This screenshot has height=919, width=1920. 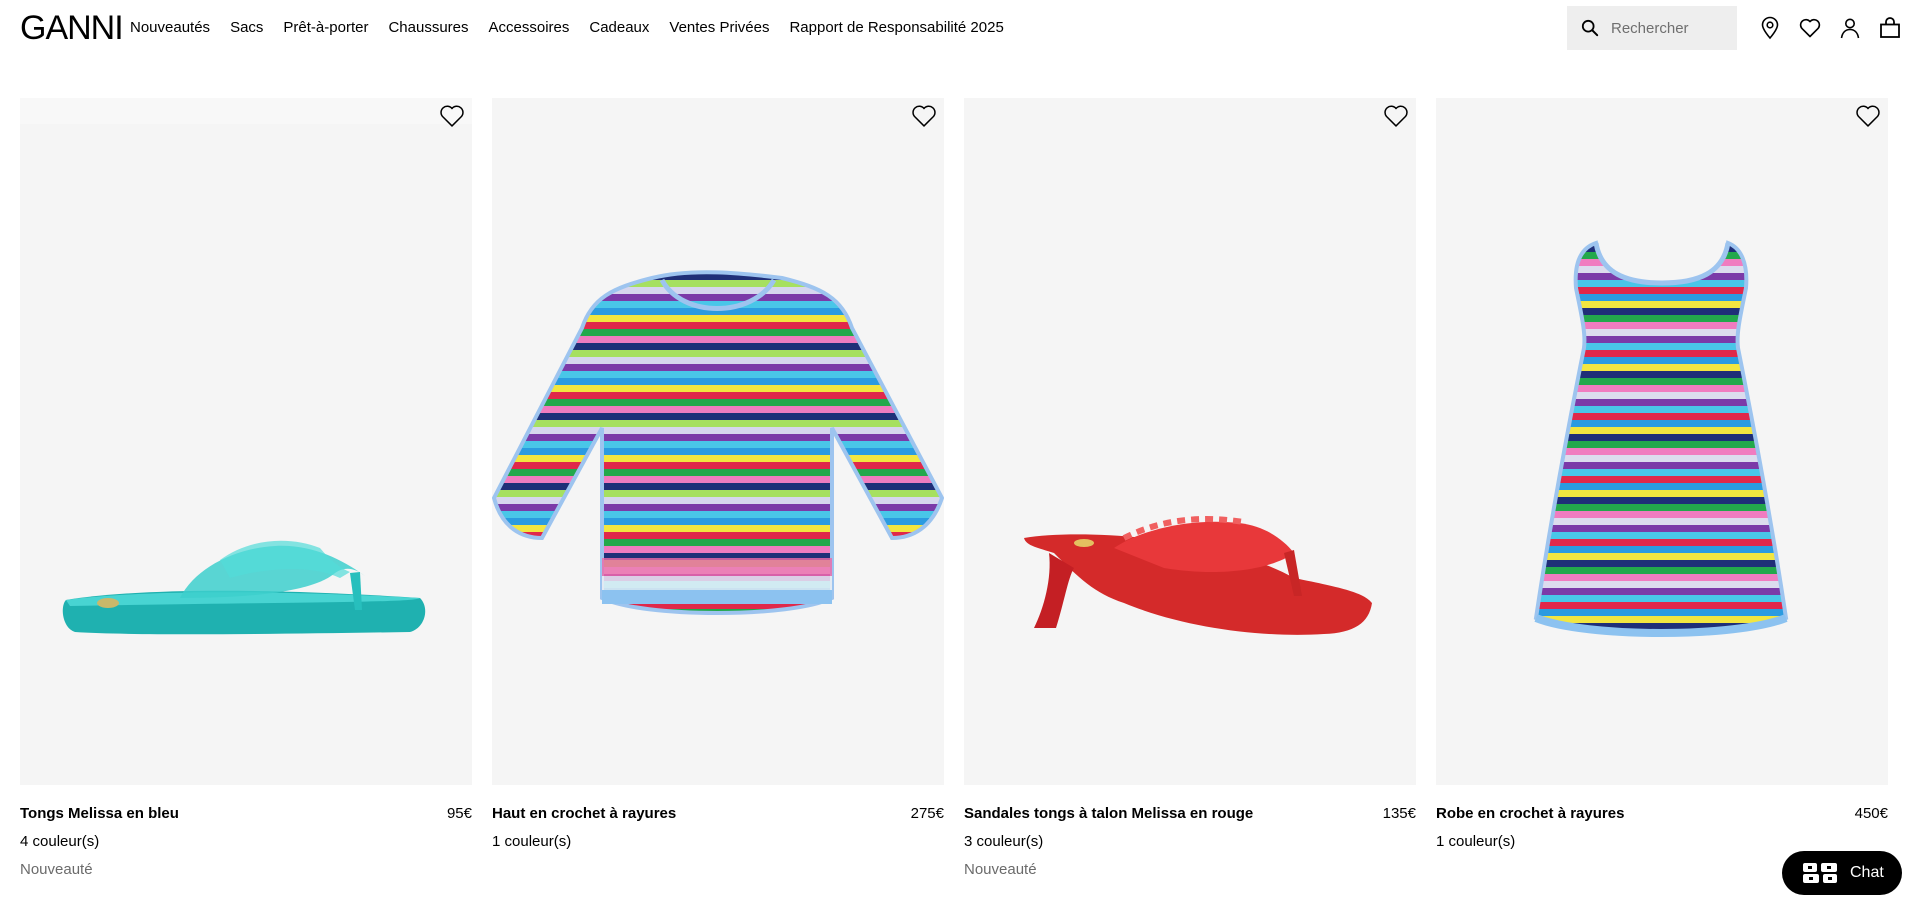 I want to click on account-icon, so click(x=1850, y=28).